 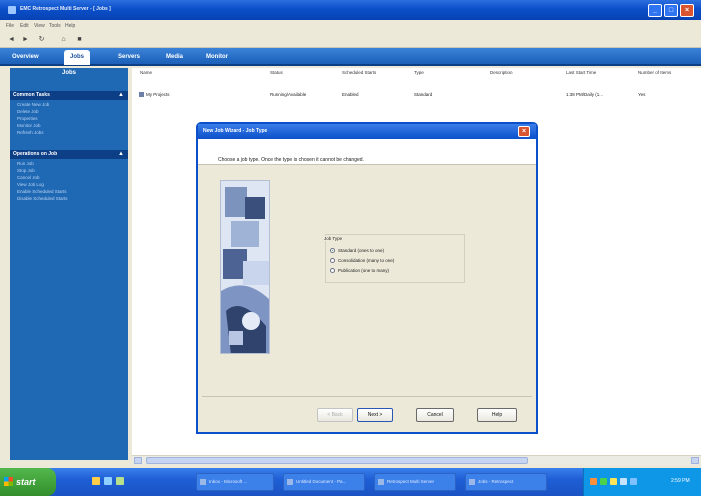 What do you see at coordinates (435, 415) in the screenshot?
I see `cancel-button: Cancel` at bounding box center [435, 415].